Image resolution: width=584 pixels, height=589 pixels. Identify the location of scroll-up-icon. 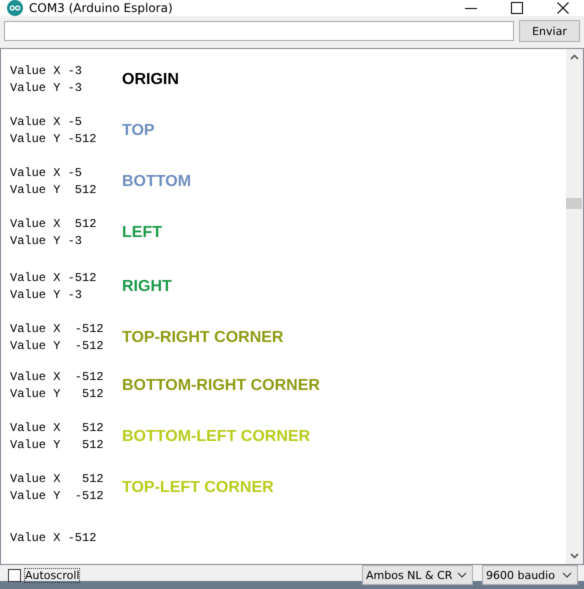
(574, 57).